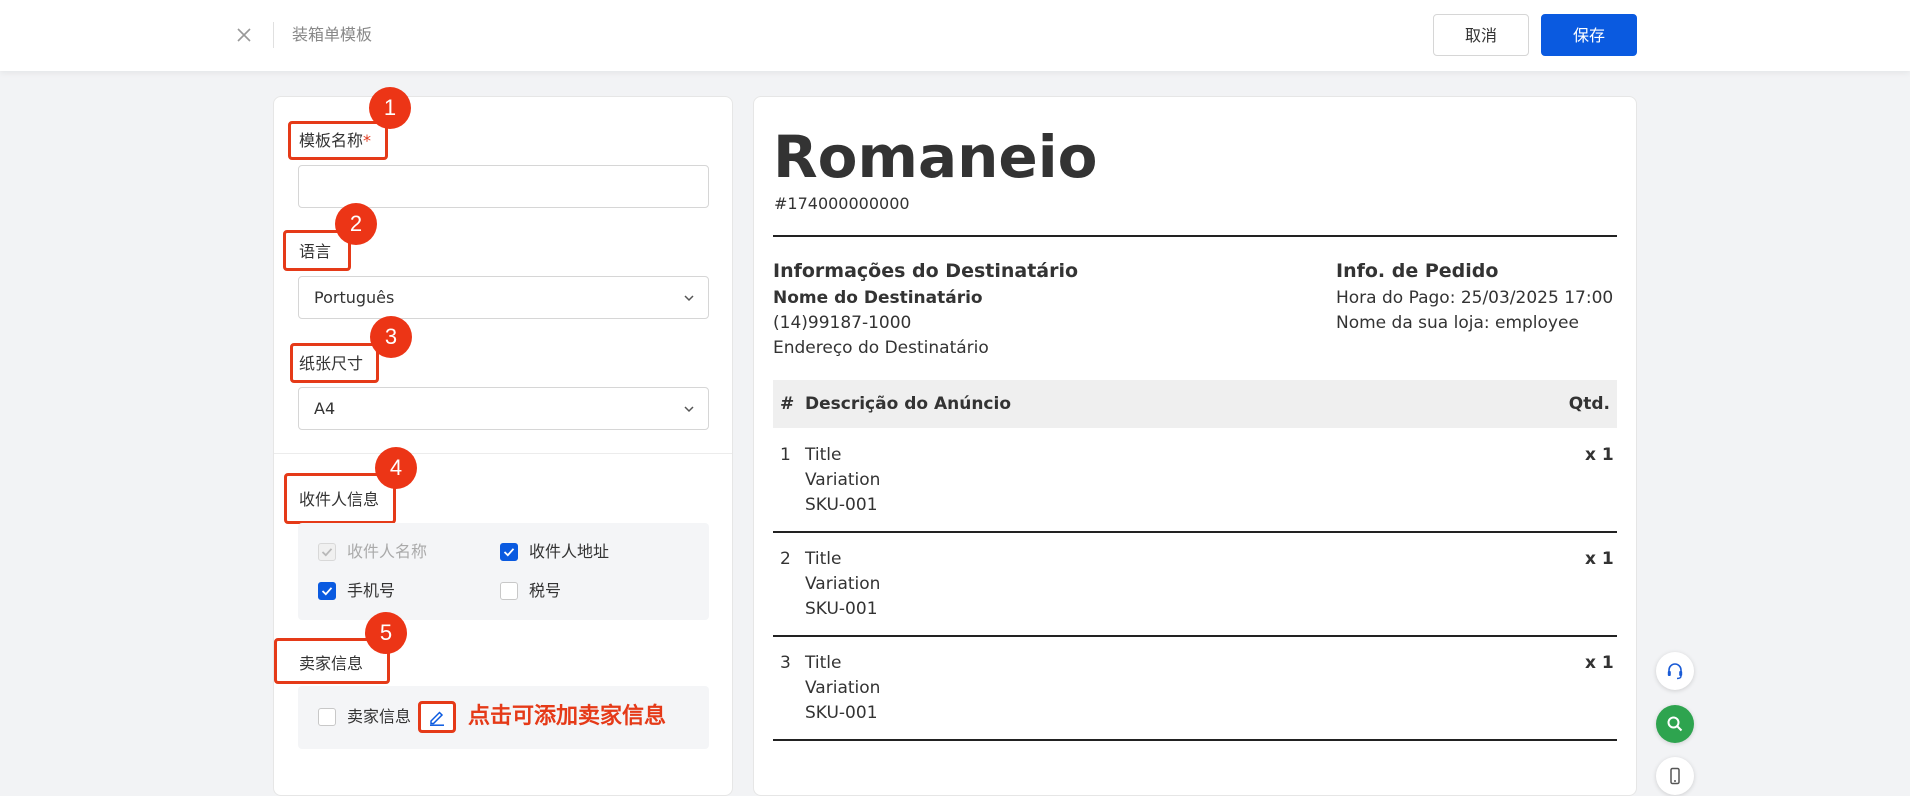 The width and height of the screenshot is (1910, 796). I want to click on mobile-icon, so click(1675, 776).